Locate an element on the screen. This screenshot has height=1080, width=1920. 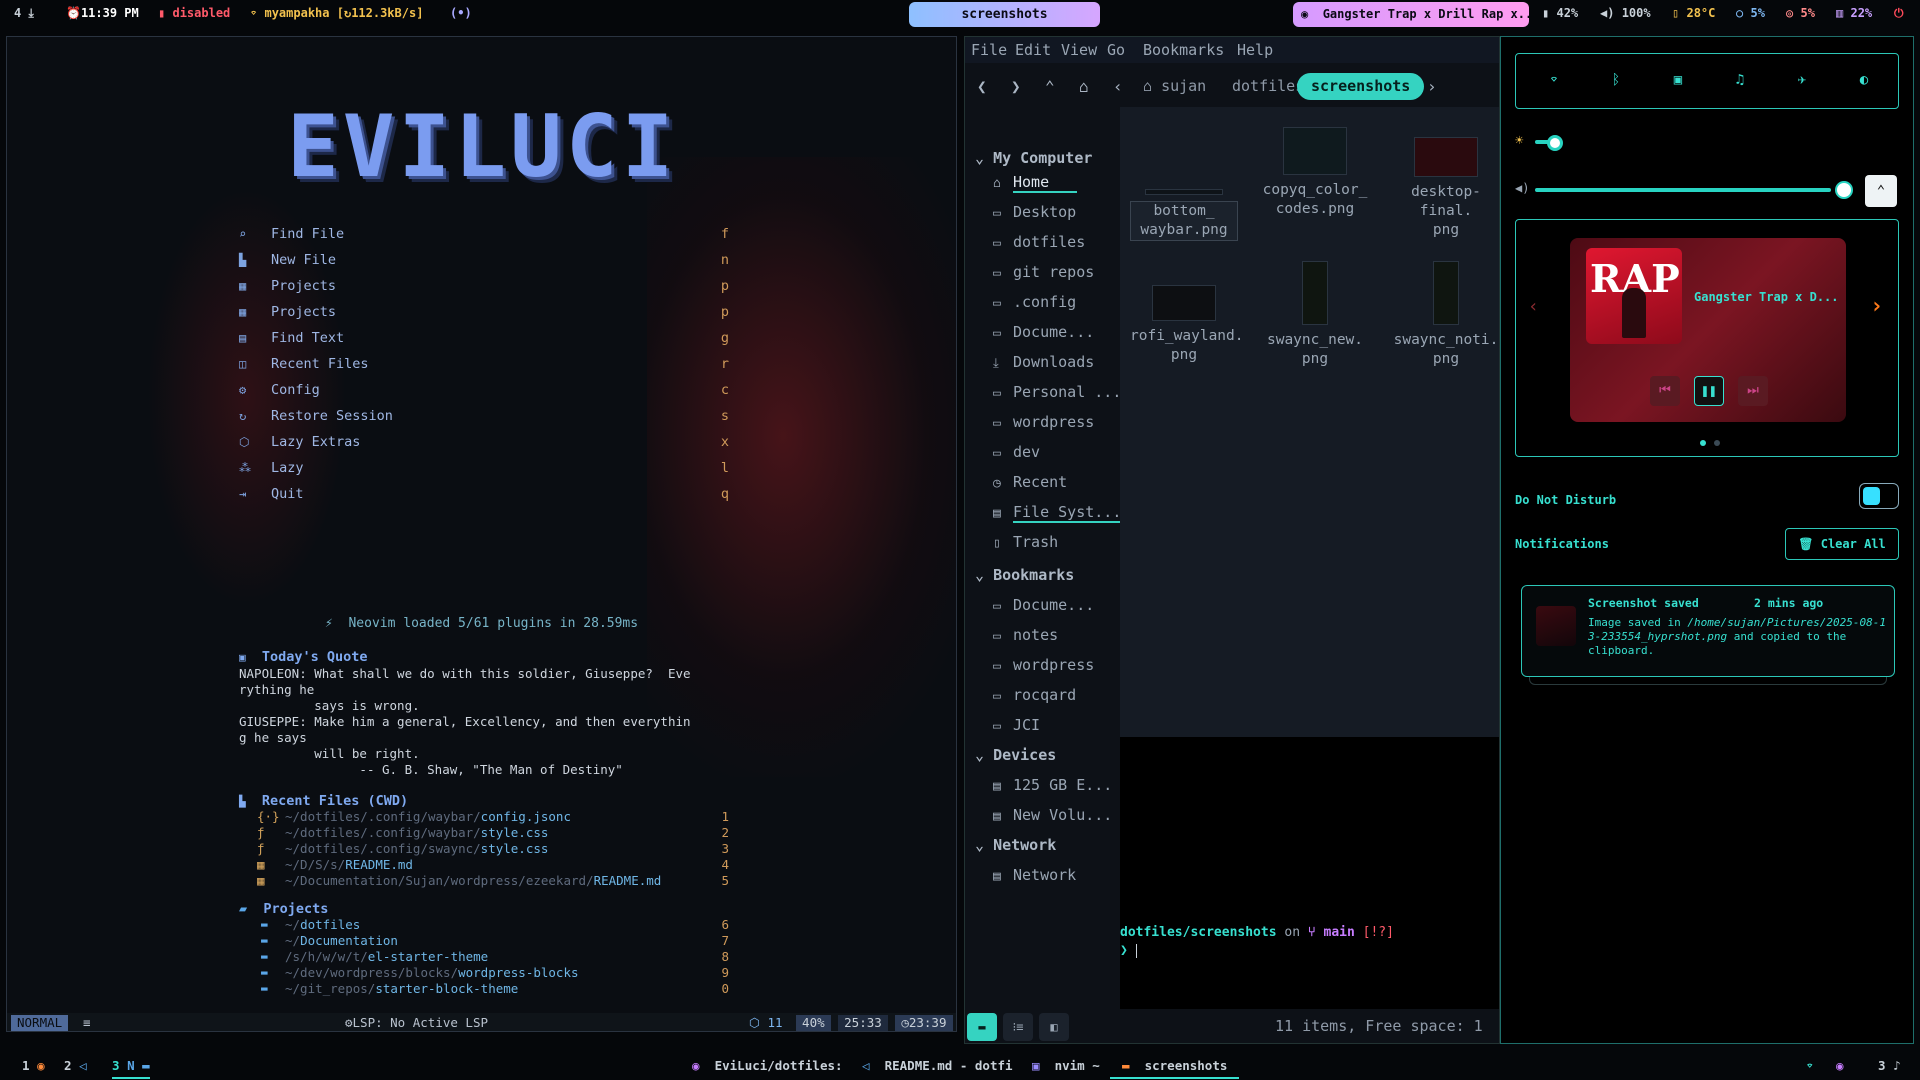
sidebar-item: ▭ git repos is located at coordinates (1043, 272).